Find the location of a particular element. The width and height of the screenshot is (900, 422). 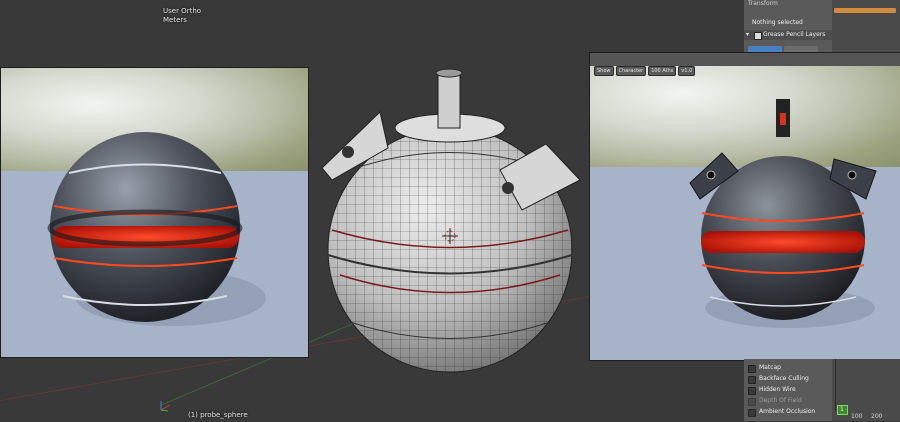

grease-pencil-row: ▾ Grease Pencil Layers is located at coordinates (788, 35).